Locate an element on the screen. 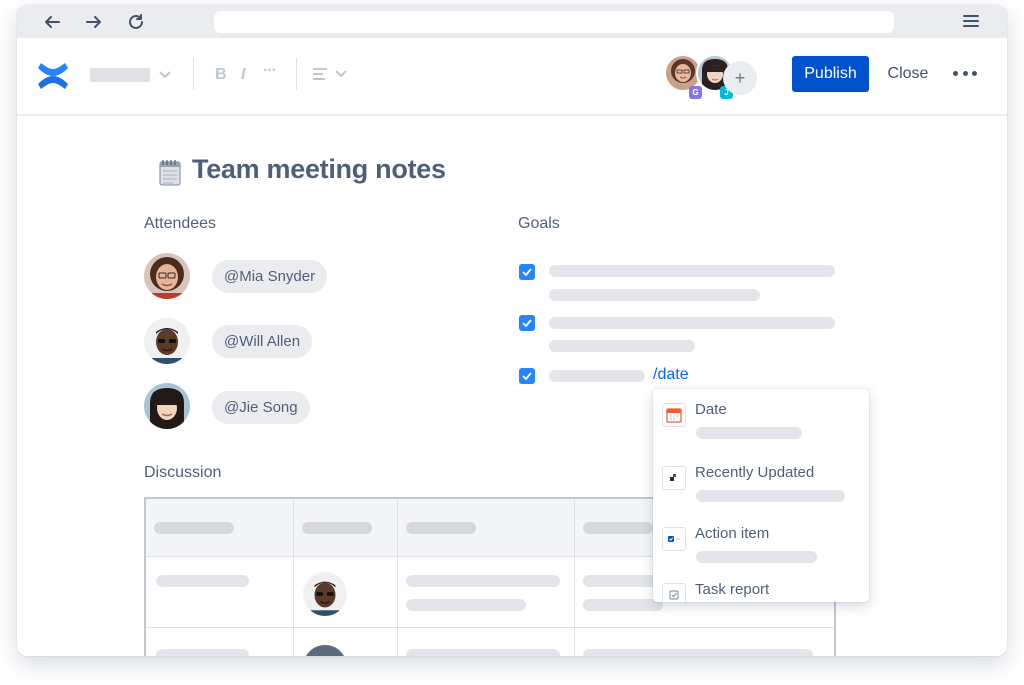 This screenshot has height=685, width=1024. alignment-dropdown is located at coordinates (330, 74).